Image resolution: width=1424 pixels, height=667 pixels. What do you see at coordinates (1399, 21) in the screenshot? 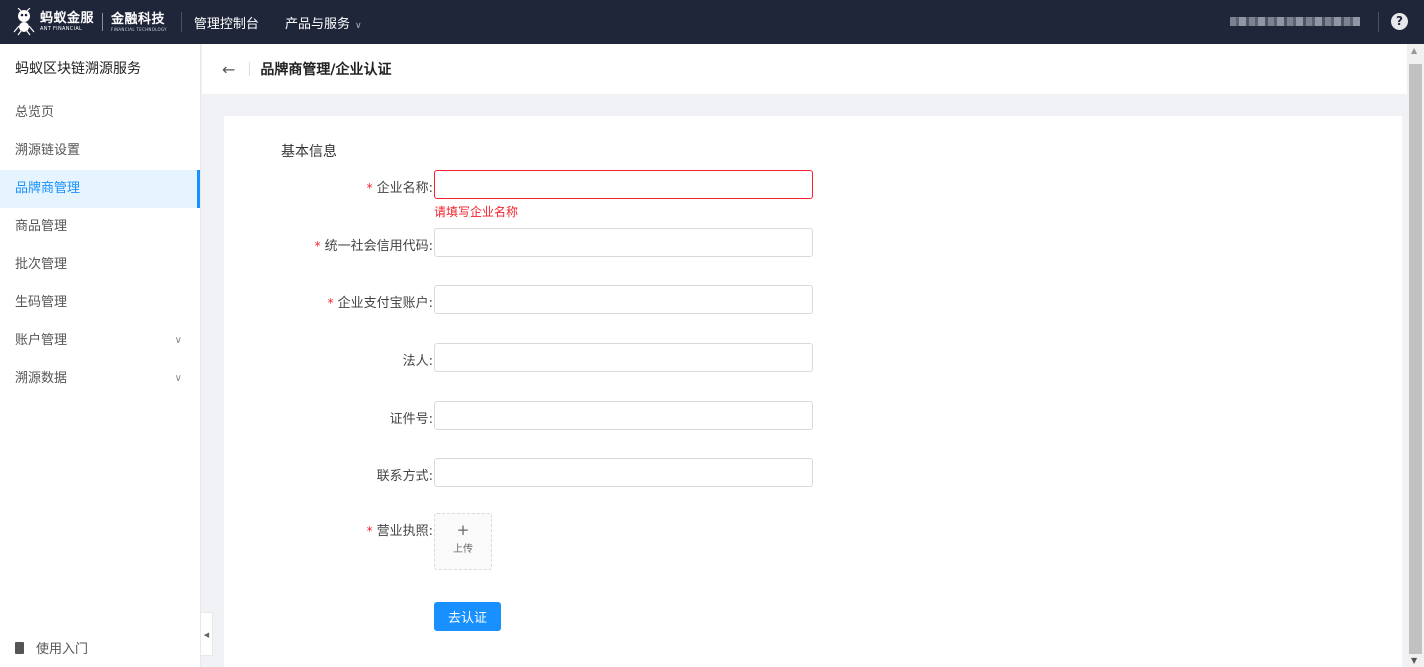
I see `help-icon: ?` at bounding box center [1399, 21].